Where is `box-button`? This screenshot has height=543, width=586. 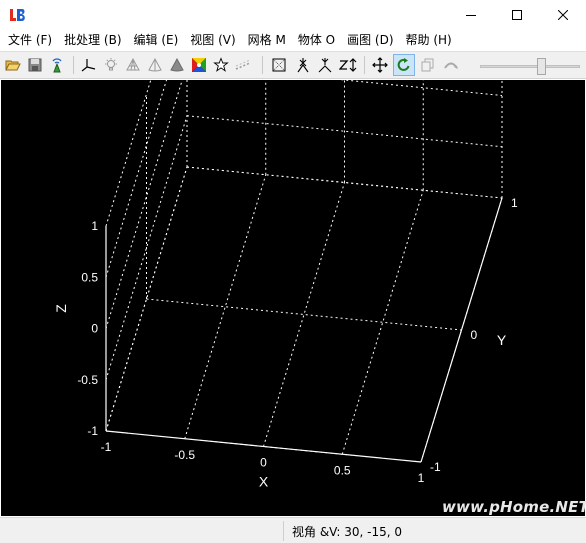
box-button is located at coordinates (279, 65).